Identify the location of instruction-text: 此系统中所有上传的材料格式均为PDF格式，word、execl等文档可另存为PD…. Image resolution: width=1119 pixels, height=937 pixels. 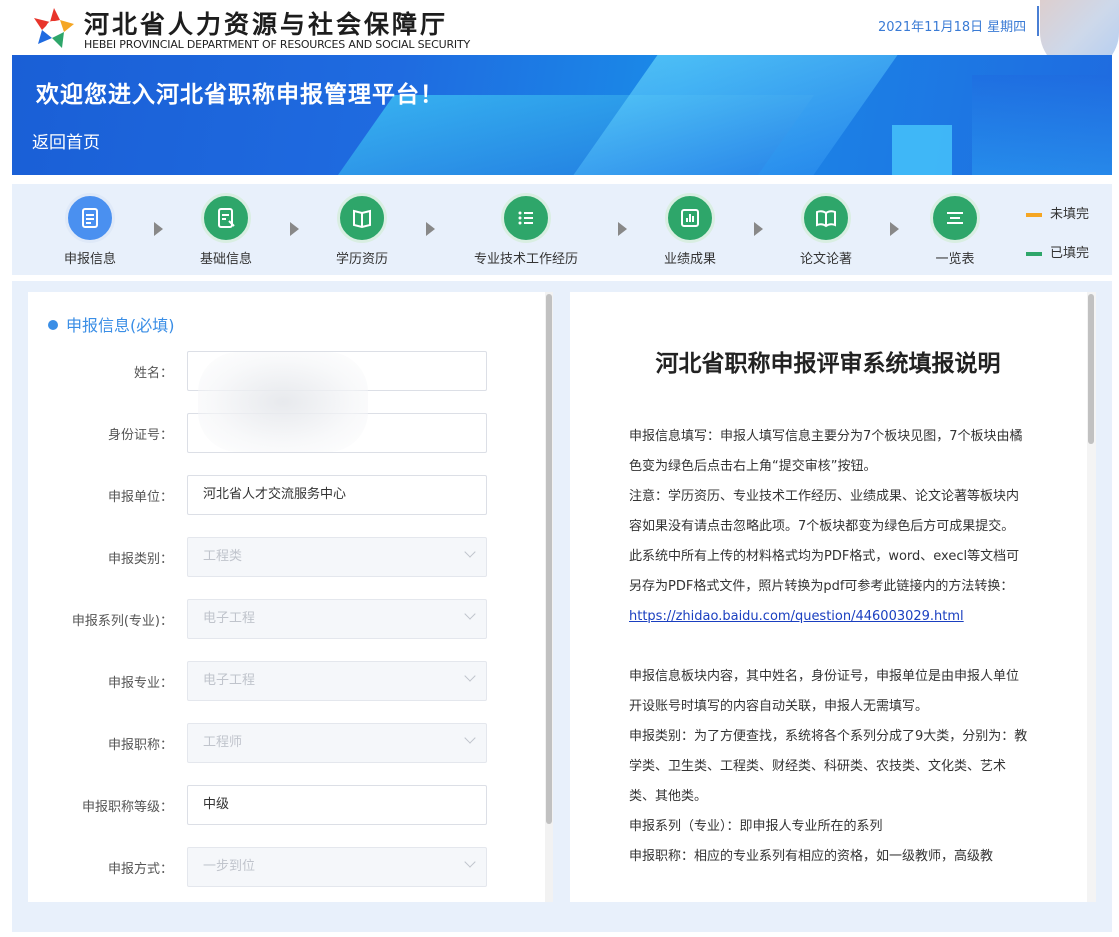
(824, 571).